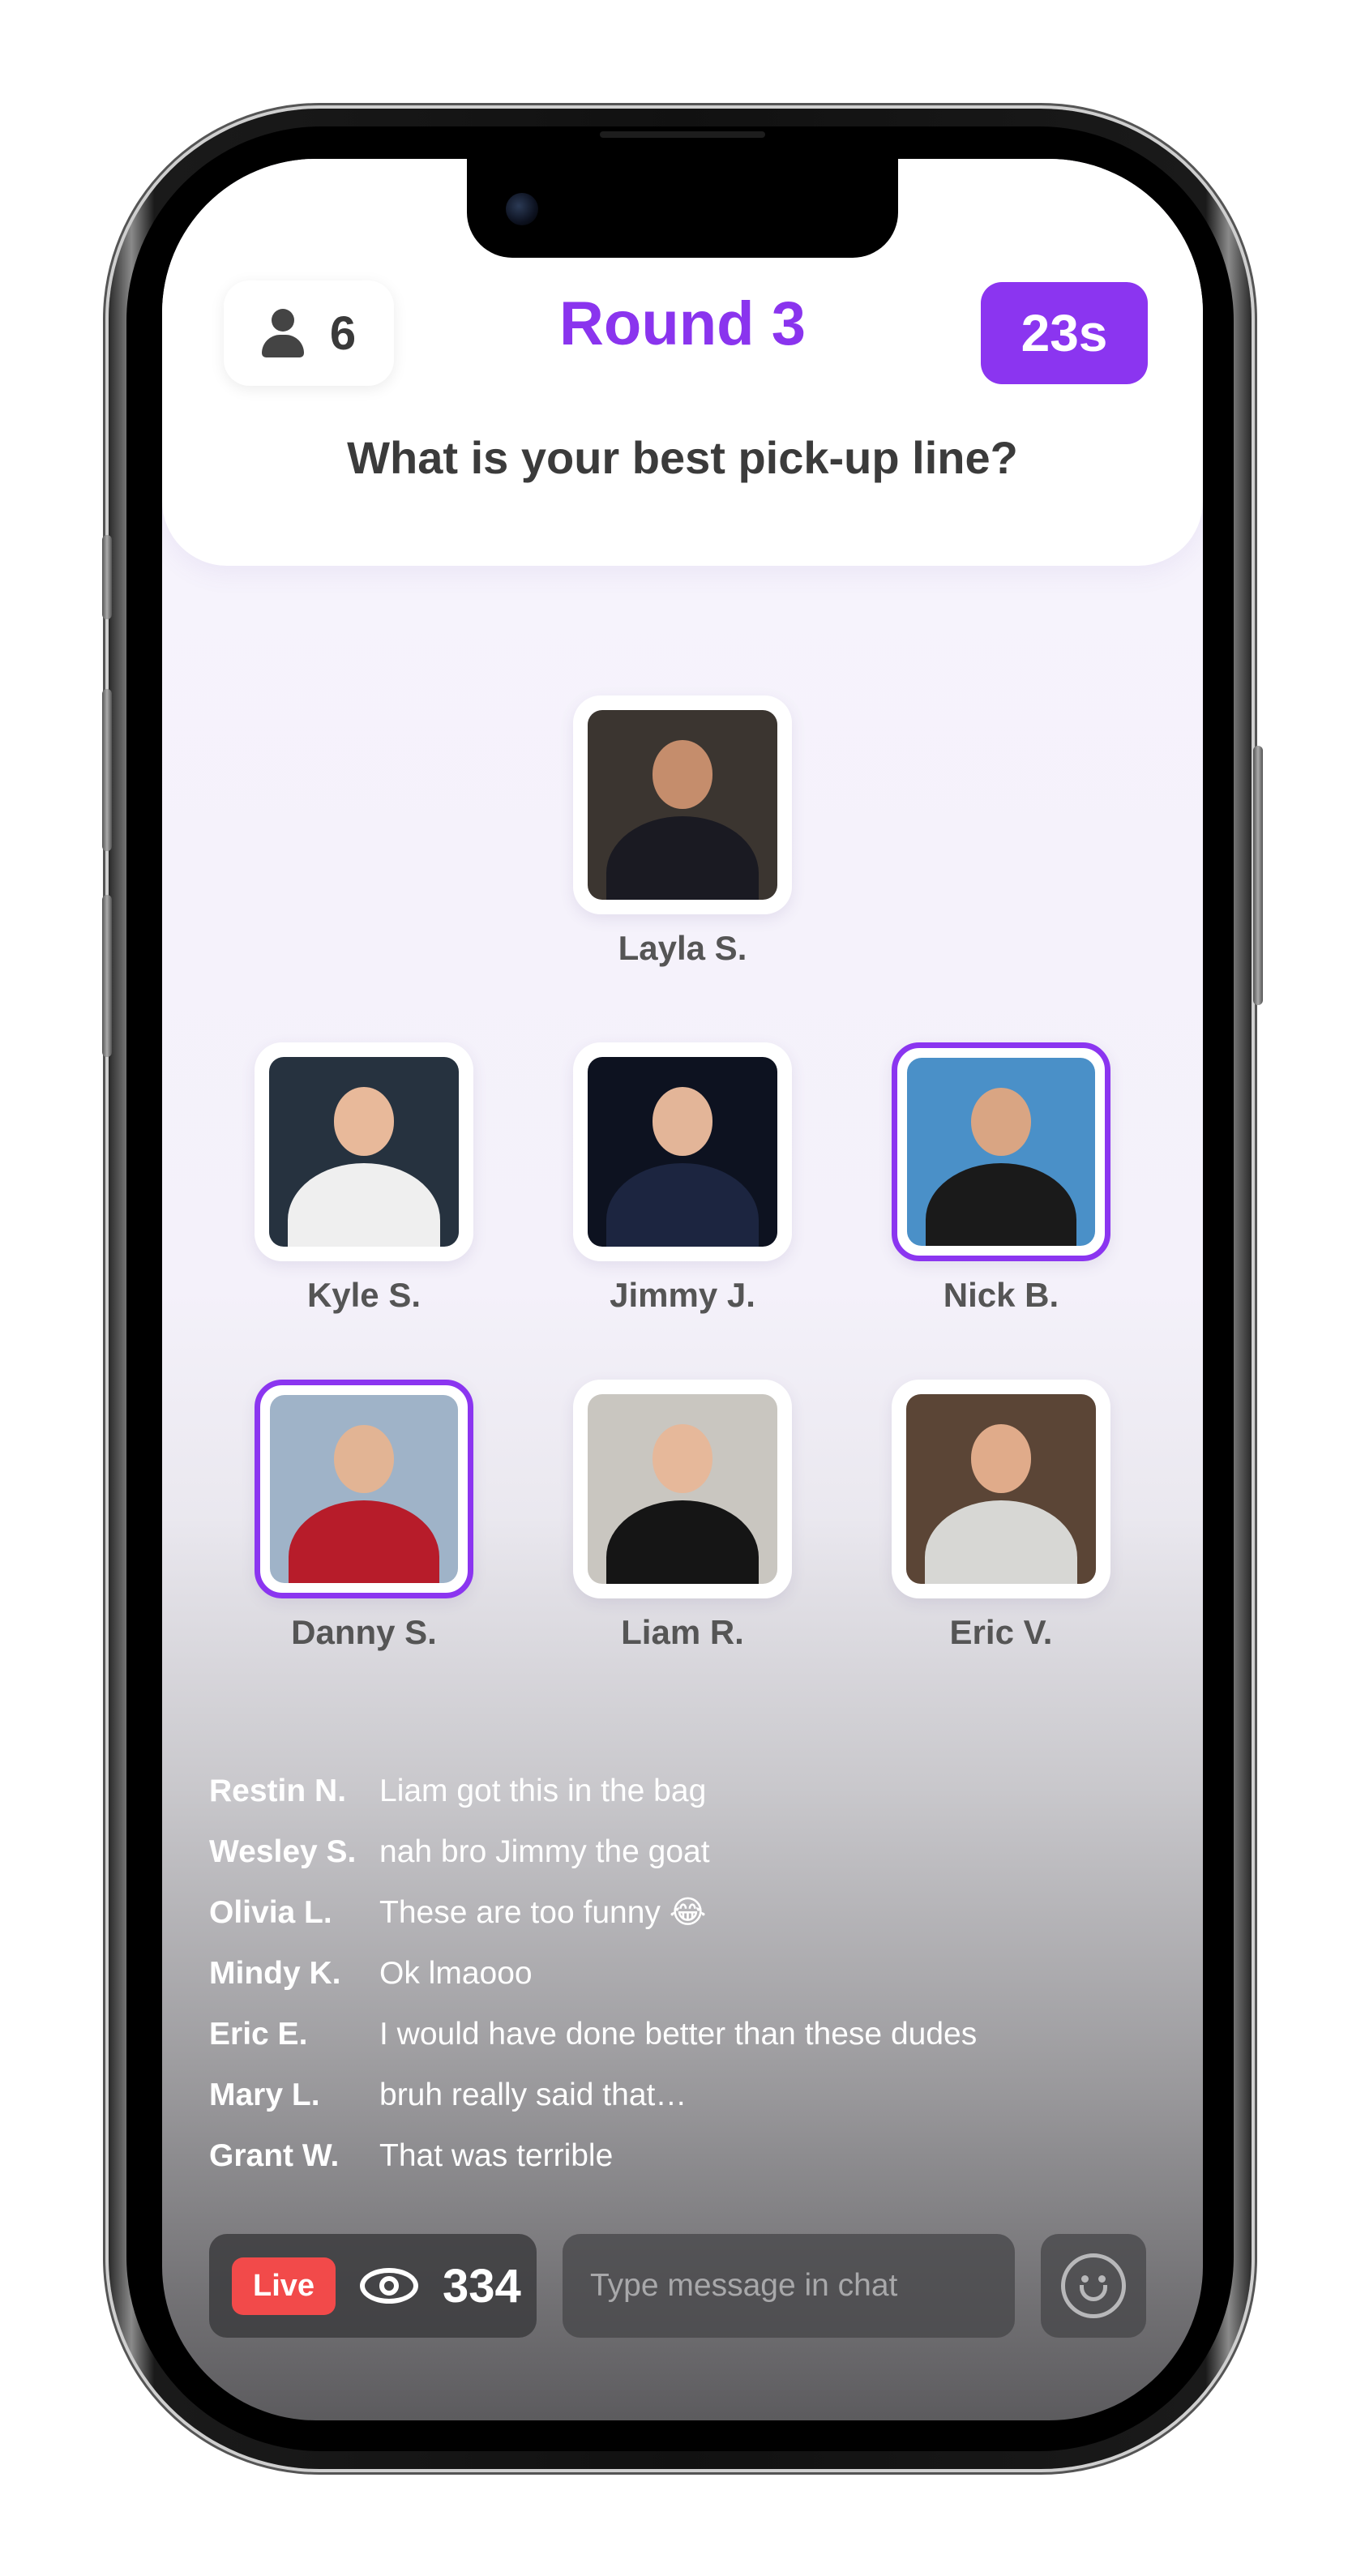  I want to click on chat-username: Olivia L., so click(294, 1913).